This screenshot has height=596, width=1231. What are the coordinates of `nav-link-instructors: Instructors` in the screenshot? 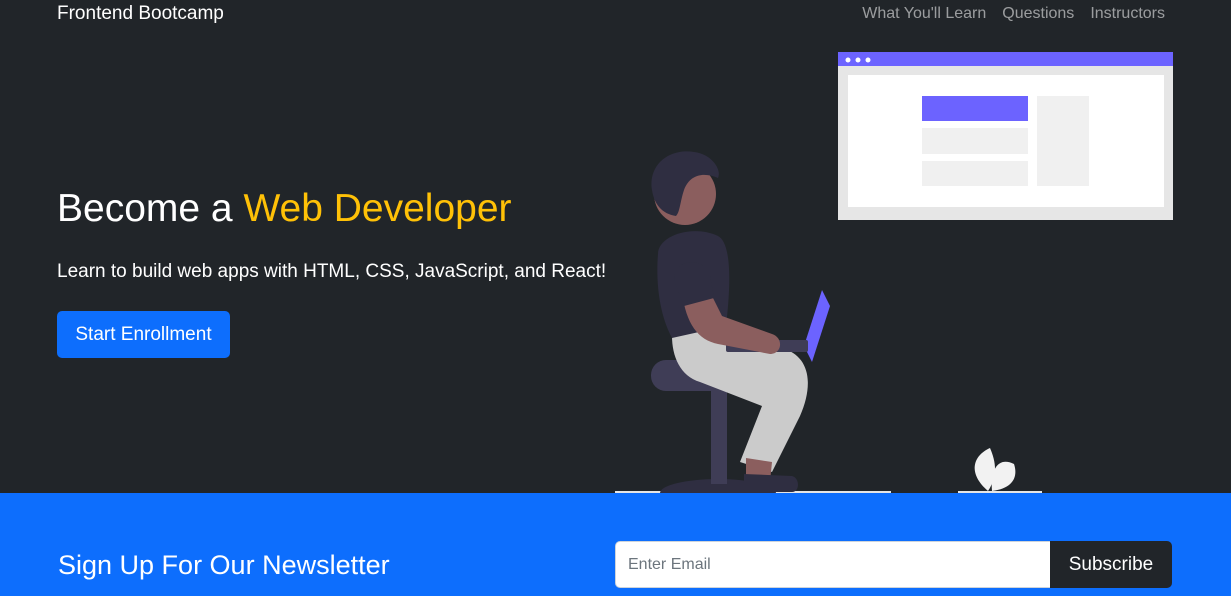 It's located at (1127, 14).